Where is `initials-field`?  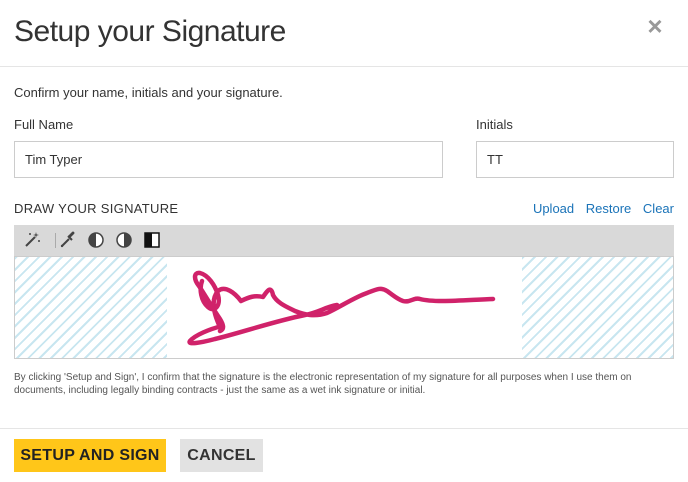
initials-field is located at coordinates (575, 159).